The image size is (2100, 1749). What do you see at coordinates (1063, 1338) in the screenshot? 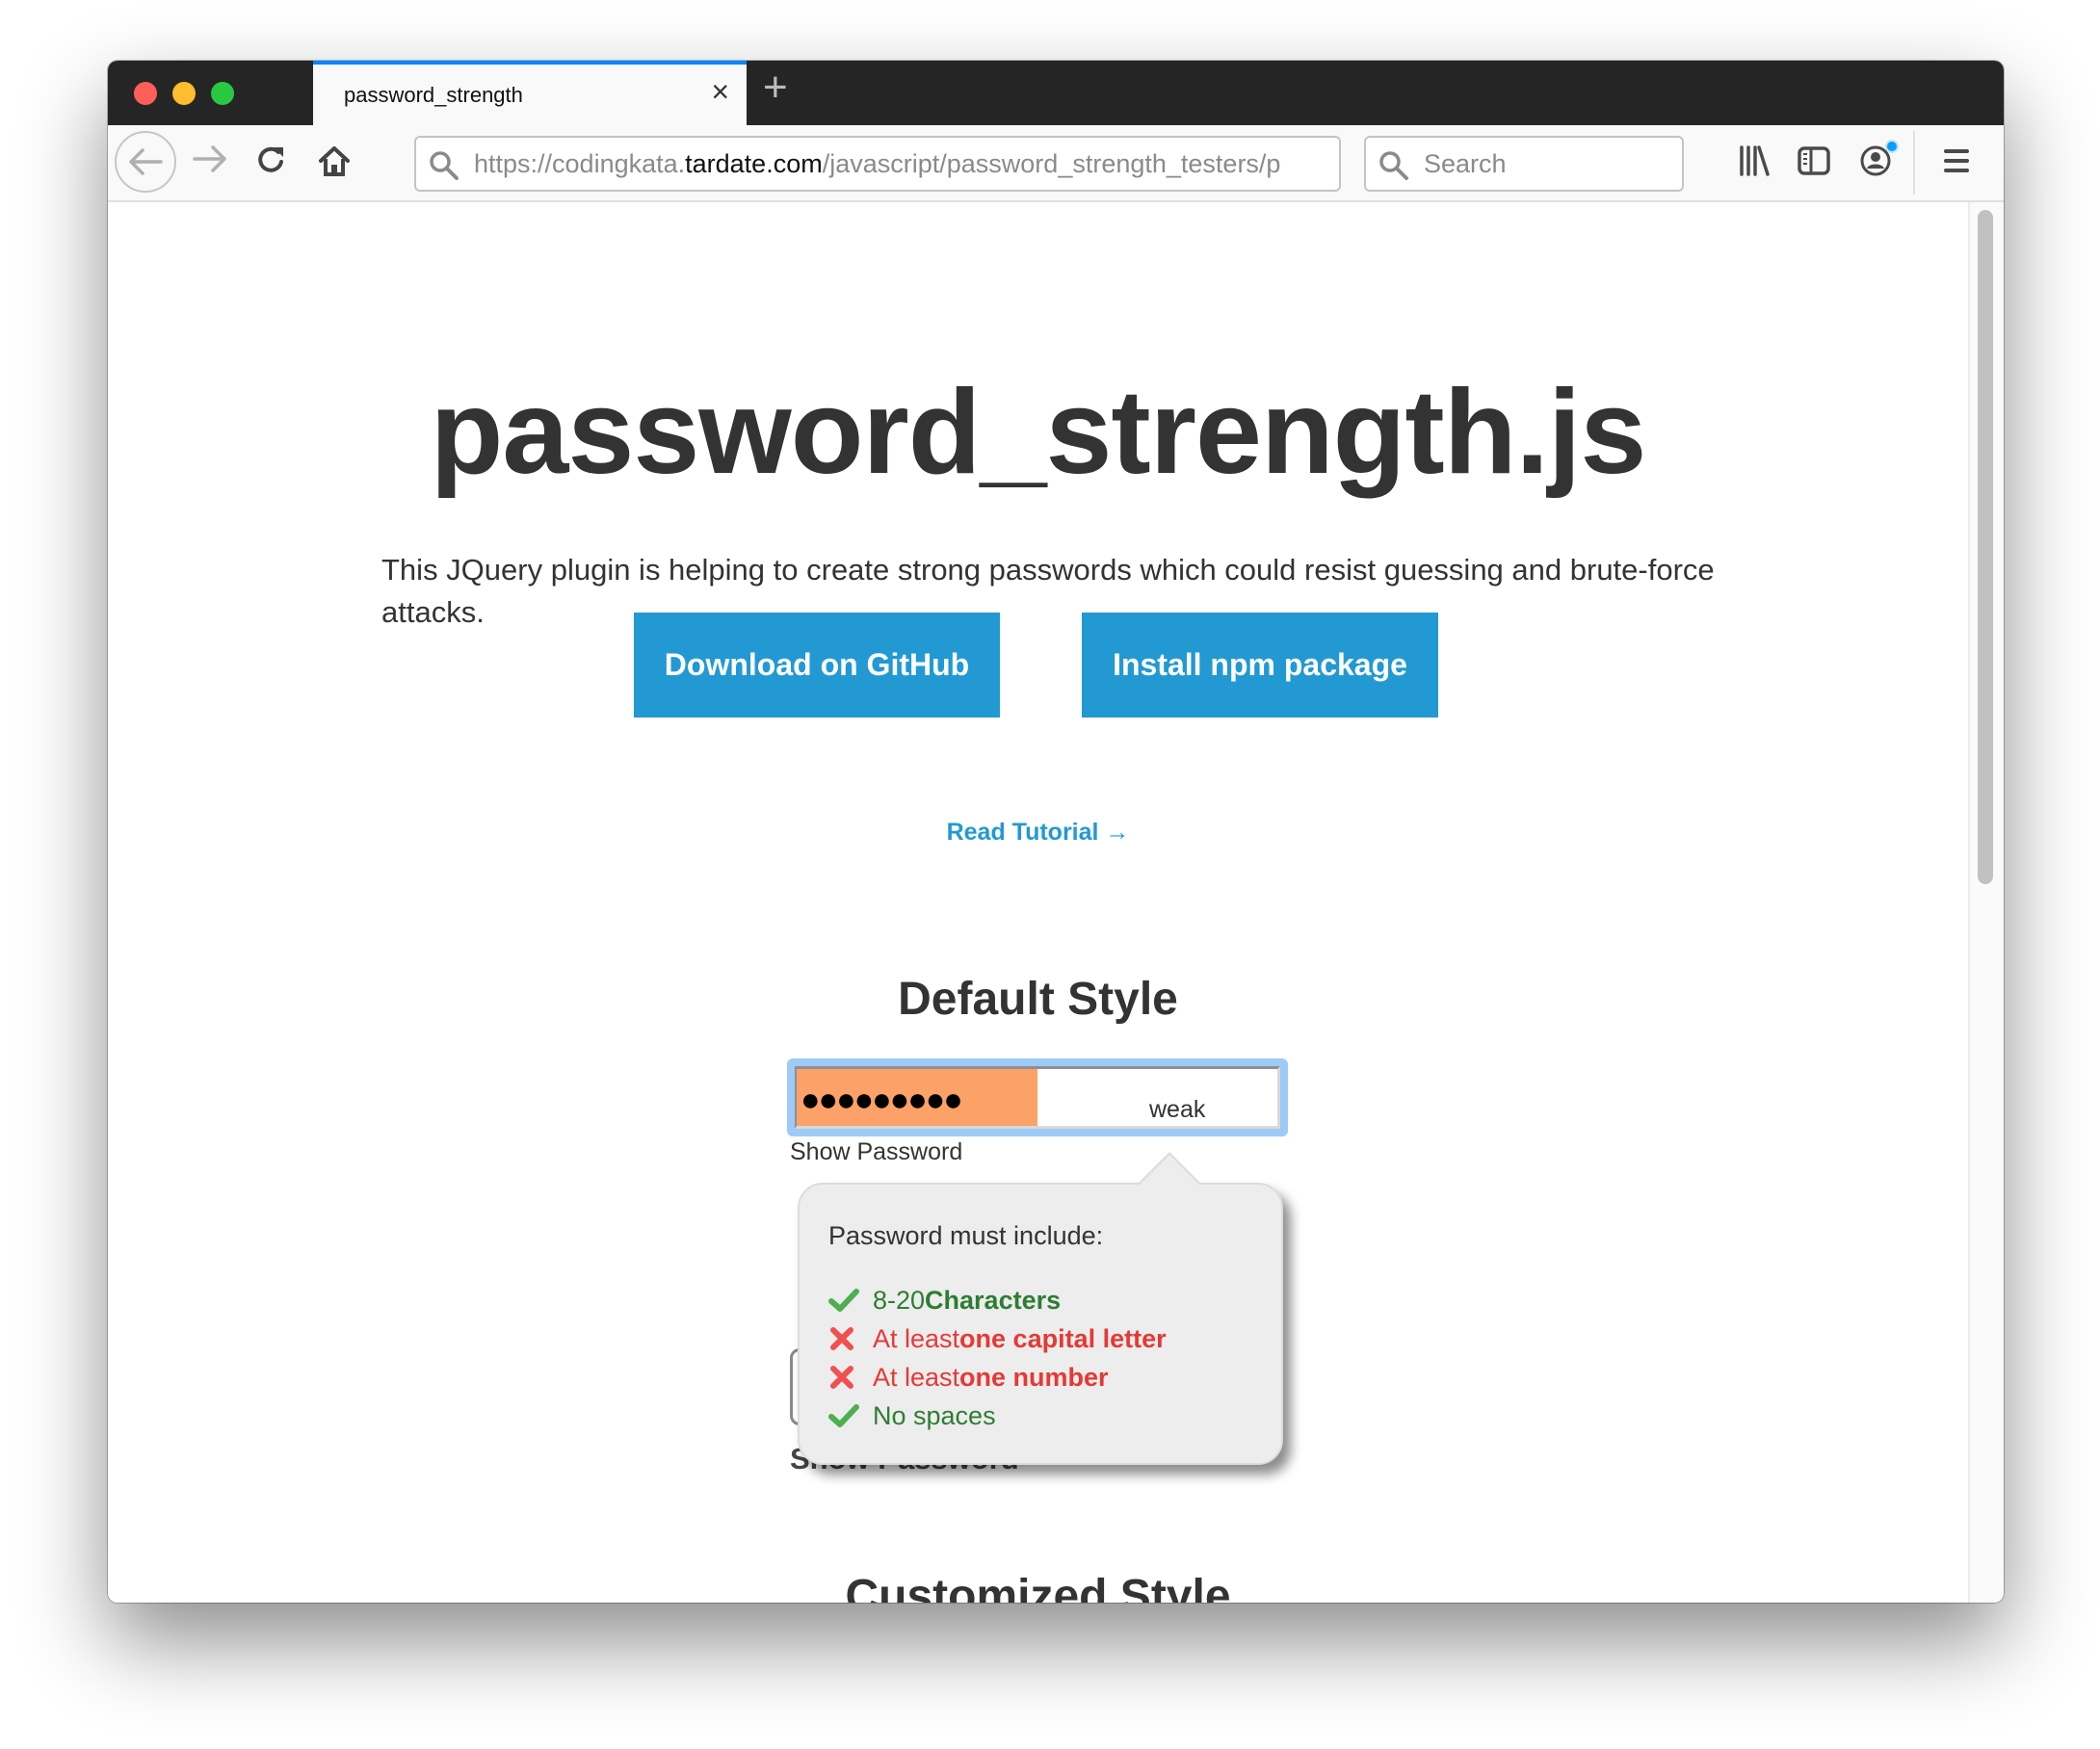
I see `requirement-text-bold: one capital letter` at bounding box center [1063, 1338].